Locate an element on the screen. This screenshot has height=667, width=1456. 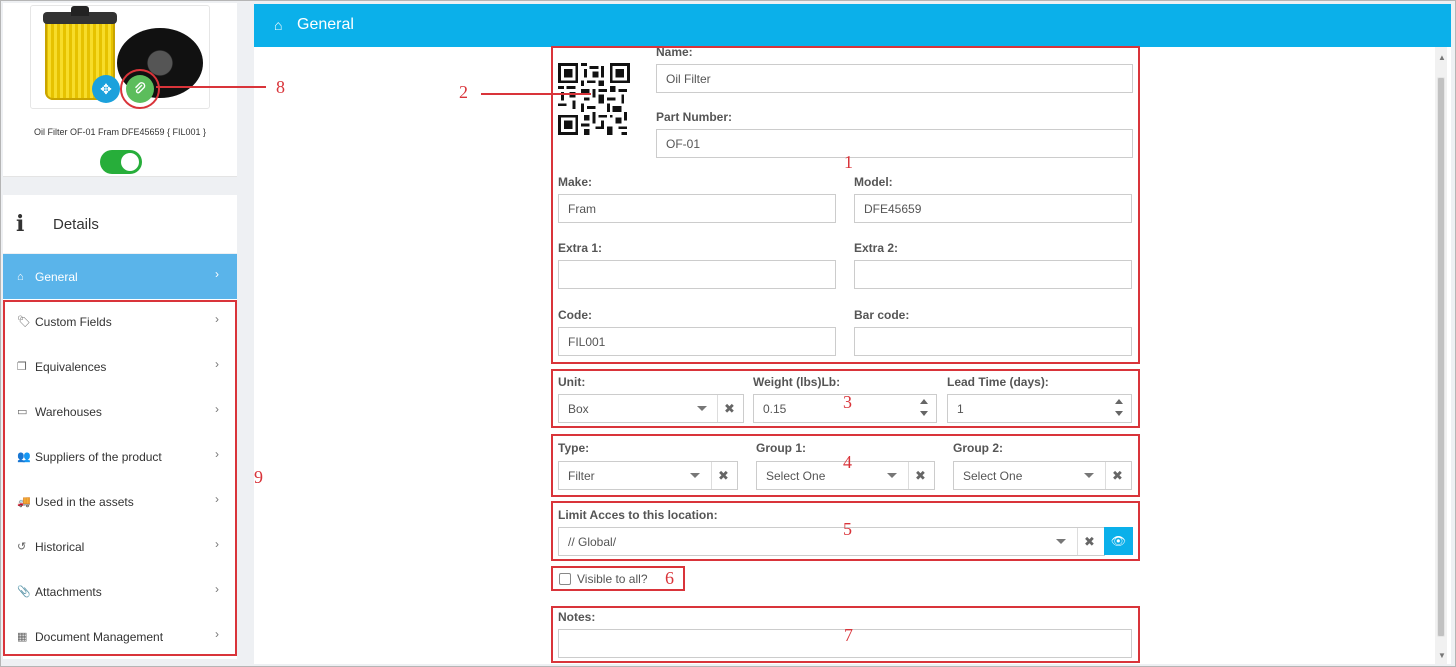
scrollbar-thumb is located at coordinates (1441, 357).